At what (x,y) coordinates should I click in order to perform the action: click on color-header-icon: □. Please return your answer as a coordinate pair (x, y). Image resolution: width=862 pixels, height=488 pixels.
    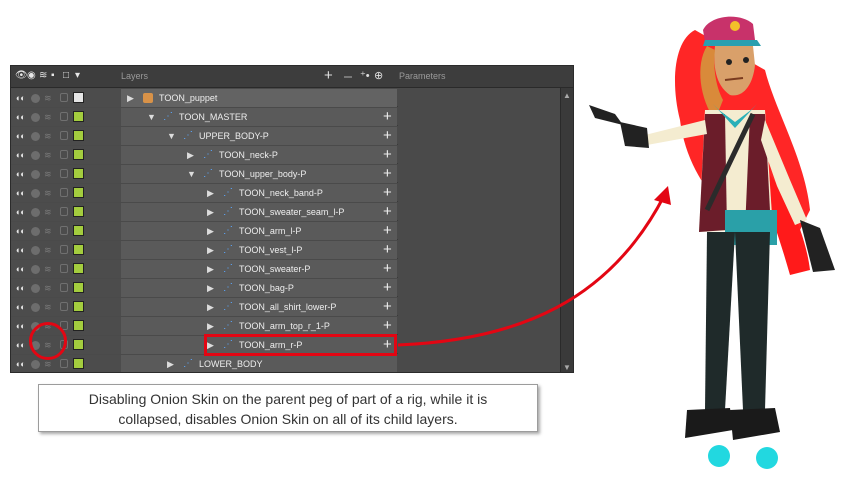
    Looking at the image, I should click on (66, 76).